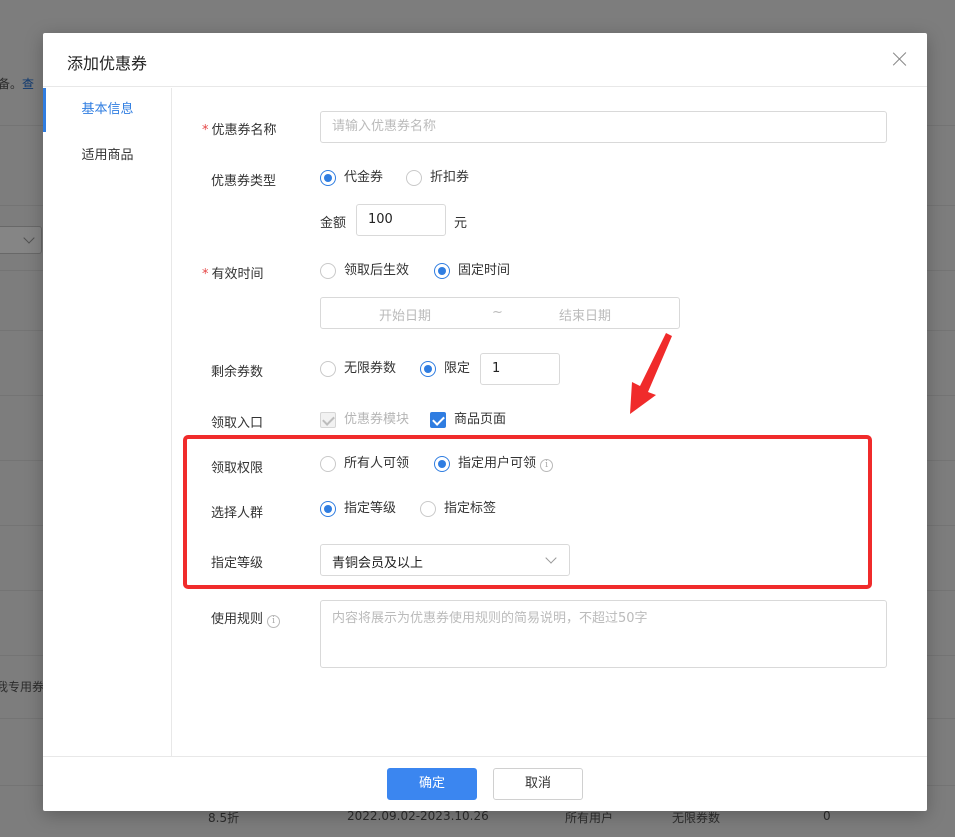 Image resolution: width=955 pixels, height=837 pixels. I want to click on close-icon, so click(900, 59).